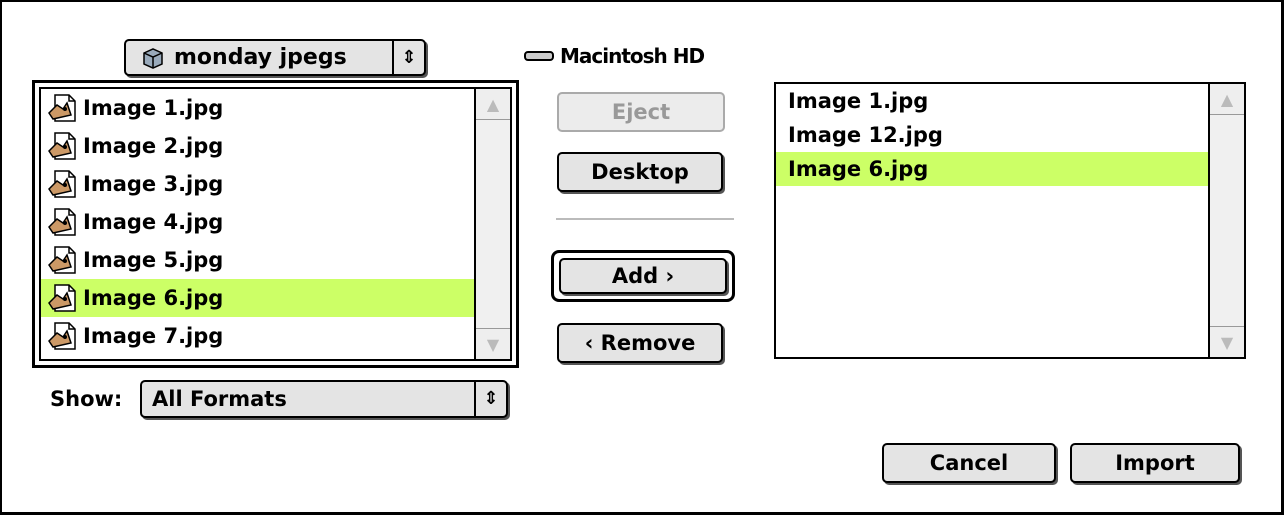  I want to click on divider, so click(645, 219).